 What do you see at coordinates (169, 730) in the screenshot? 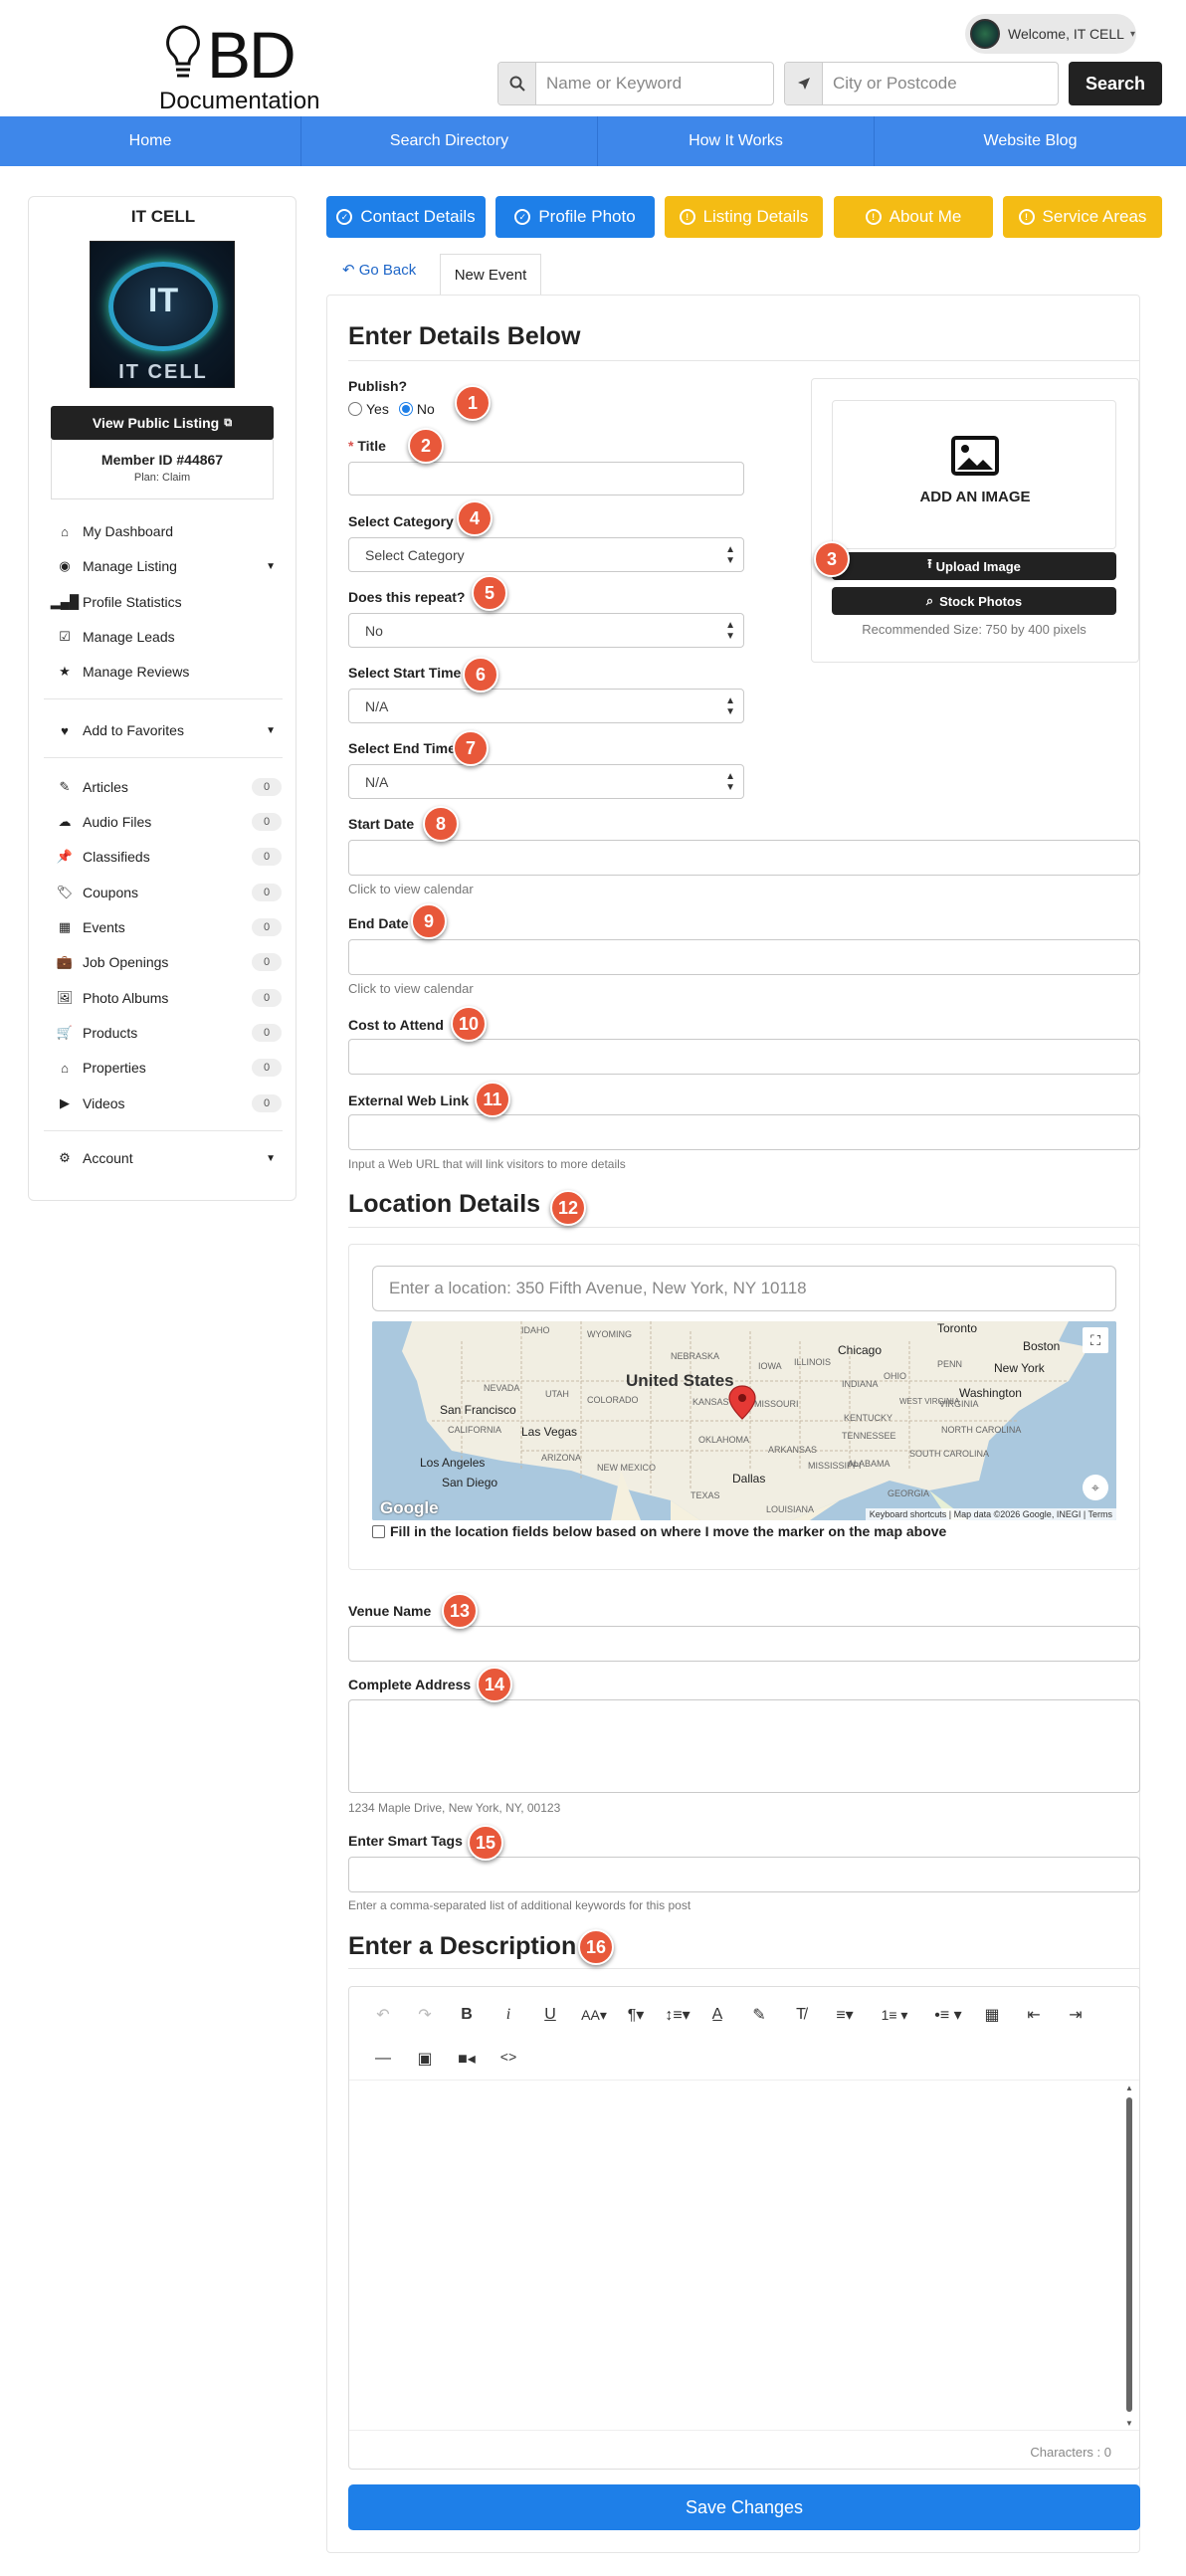
I see `menu-add-to-favorites: ♥ Add to Favorites ▼` at bounding box center [169, 730].